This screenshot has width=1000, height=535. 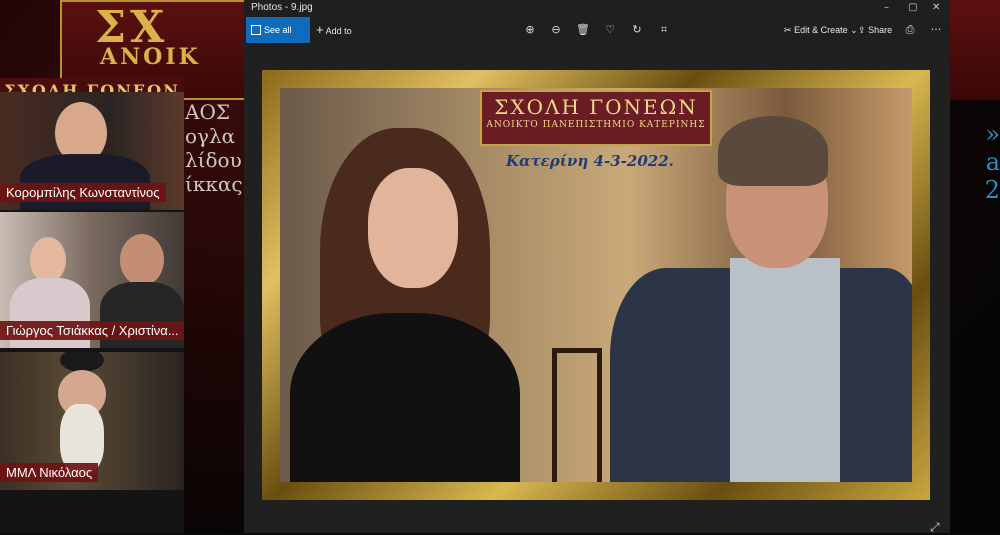 What do you see at coordinates (680, 375) in the screenshot?
I see `man-jacket` at bounding box center [680, 375].